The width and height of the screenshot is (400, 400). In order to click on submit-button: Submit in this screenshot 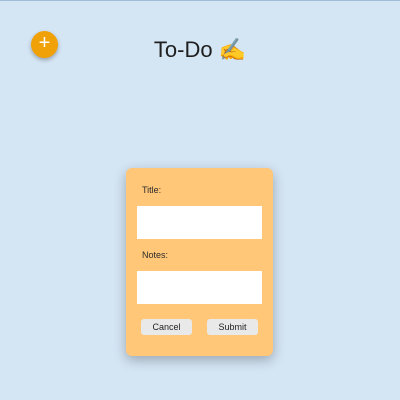, I will do `click(232, 327)`.